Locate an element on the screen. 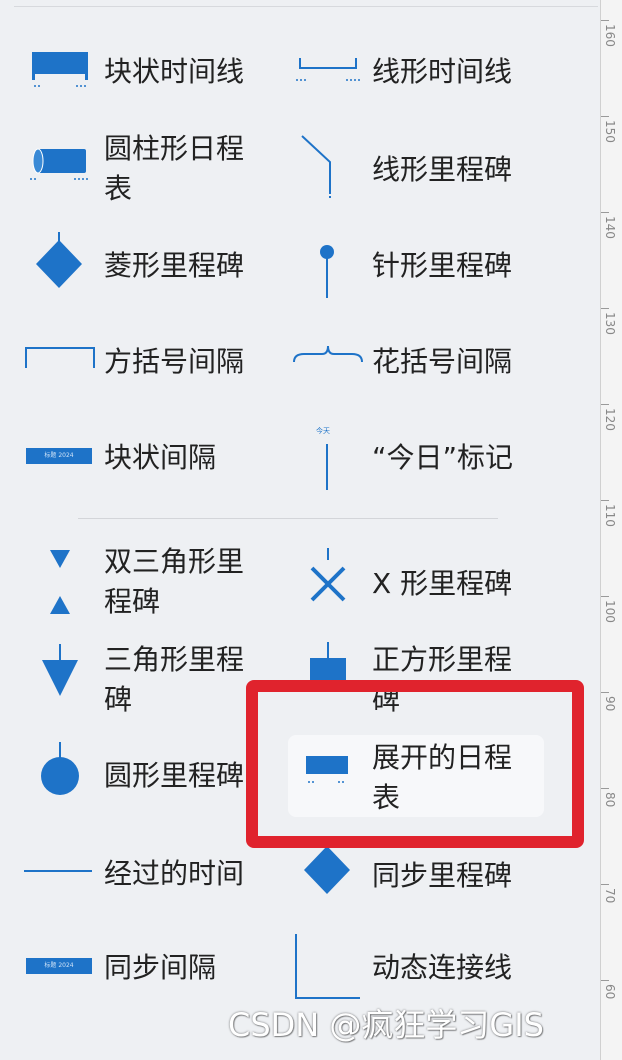  shape-label: 线形时间线 is located at coordinates (442, 71).